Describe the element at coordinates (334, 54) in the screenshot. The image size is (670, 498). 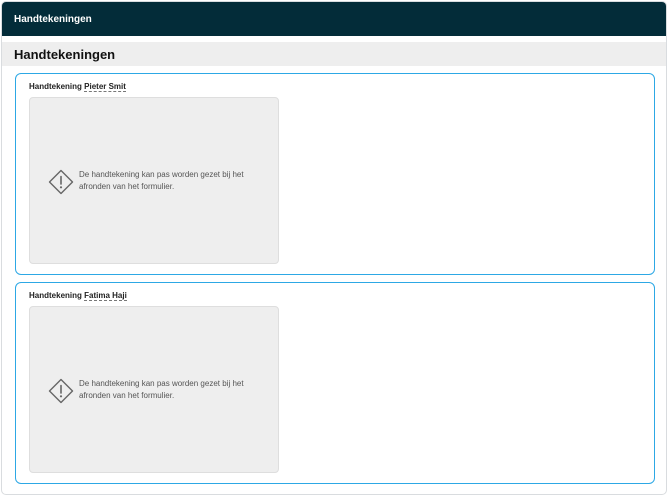
I see `section-header: Handtekeningen` at that location.